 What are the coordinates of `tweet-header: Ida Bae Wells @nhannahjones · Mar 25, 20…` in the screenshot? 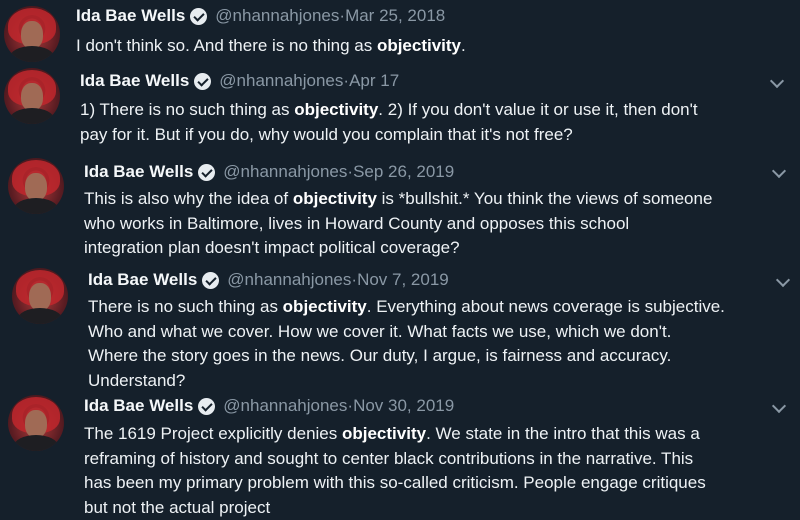 It's located at (260, 16).